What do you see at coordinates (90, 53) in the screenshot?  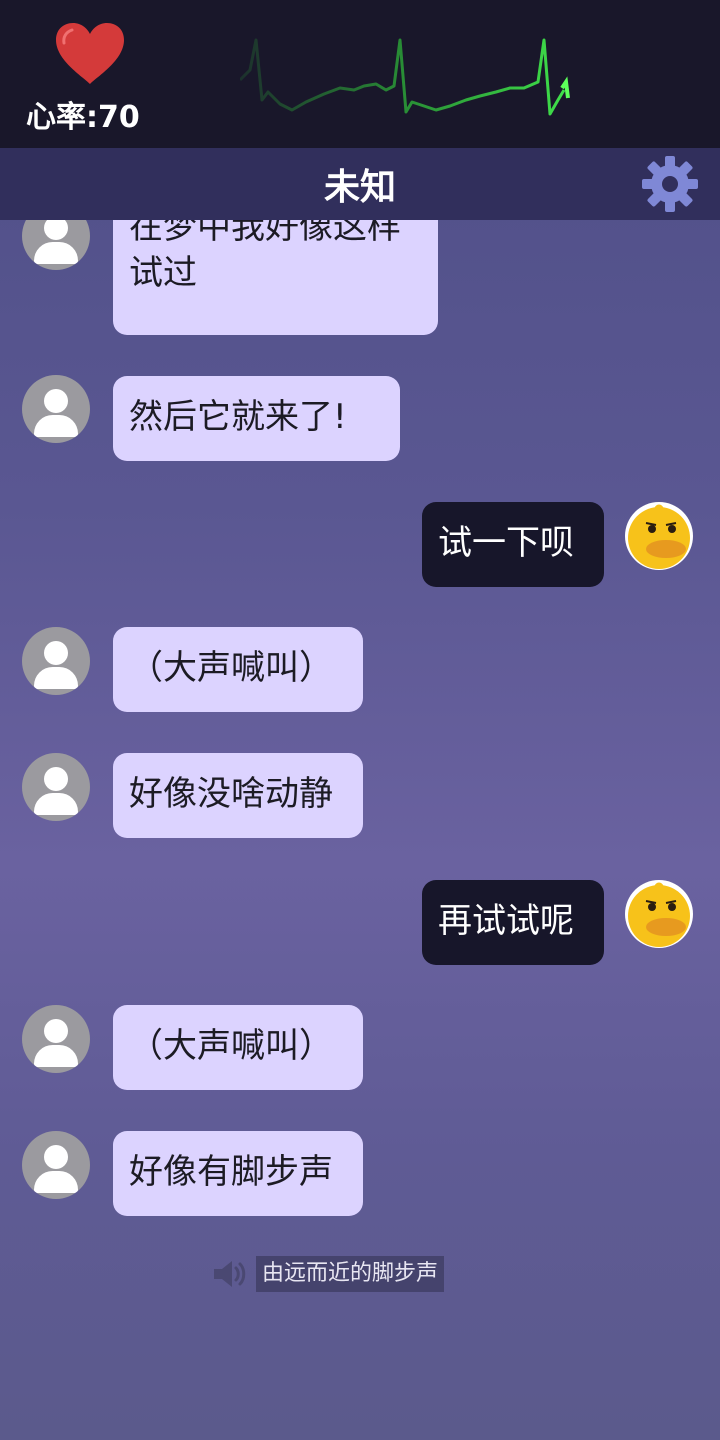 I see `heart-icon` at bounding box center [90, 53].